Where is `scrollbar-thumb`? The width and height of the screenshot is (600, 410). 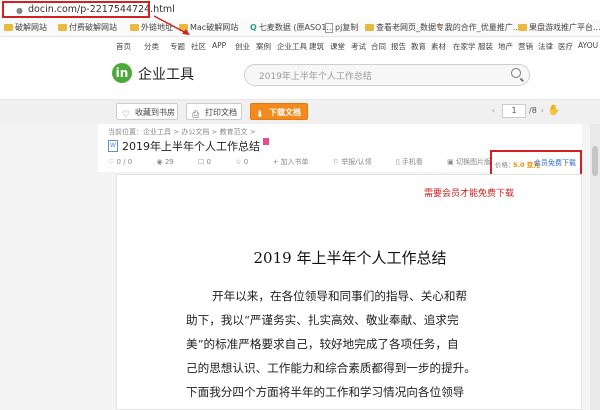
scrollbar-thumb is located at coordinates (595, 161).